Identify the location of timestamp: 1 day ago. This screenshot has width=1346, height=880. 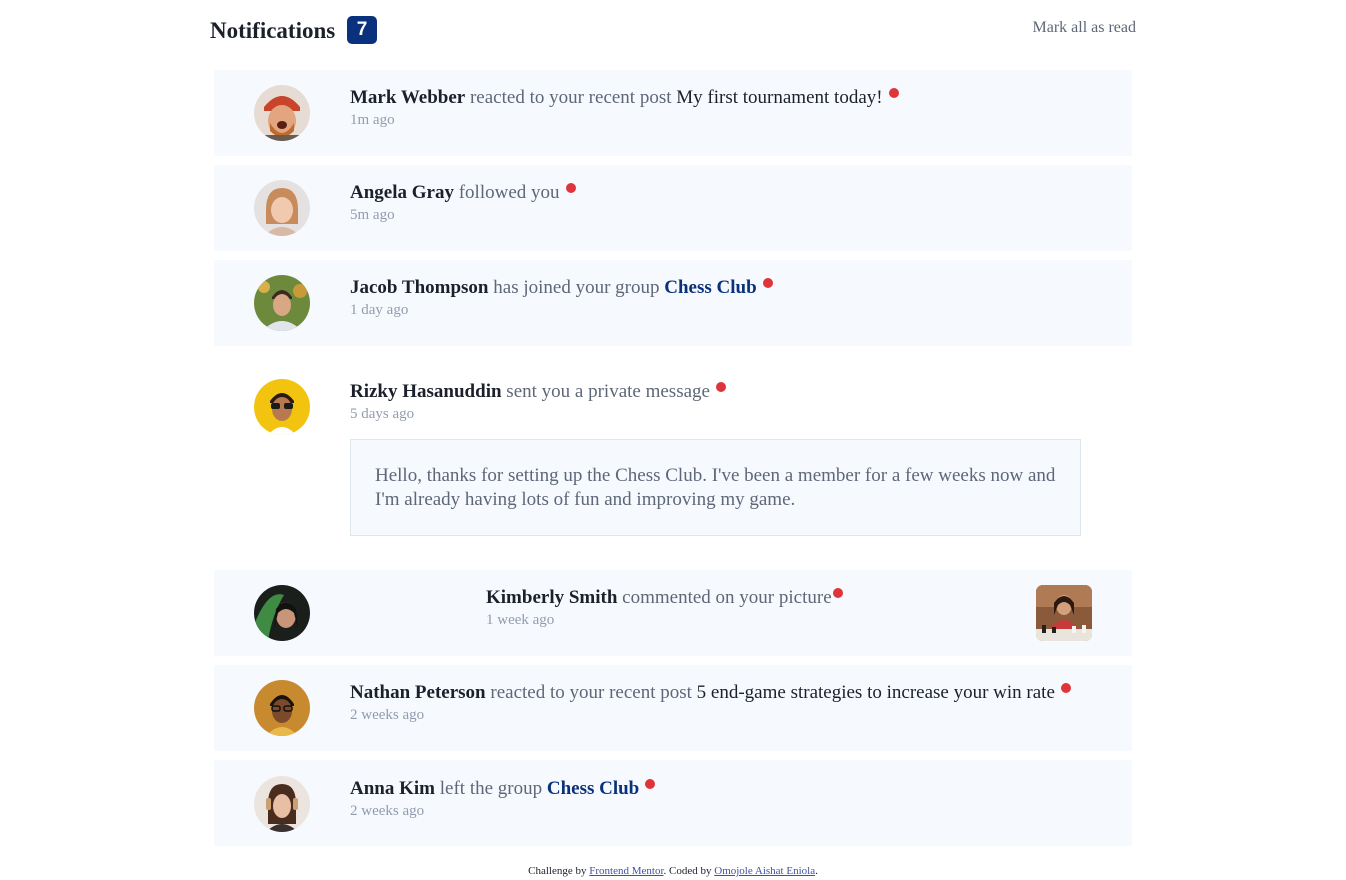
(379, 310).